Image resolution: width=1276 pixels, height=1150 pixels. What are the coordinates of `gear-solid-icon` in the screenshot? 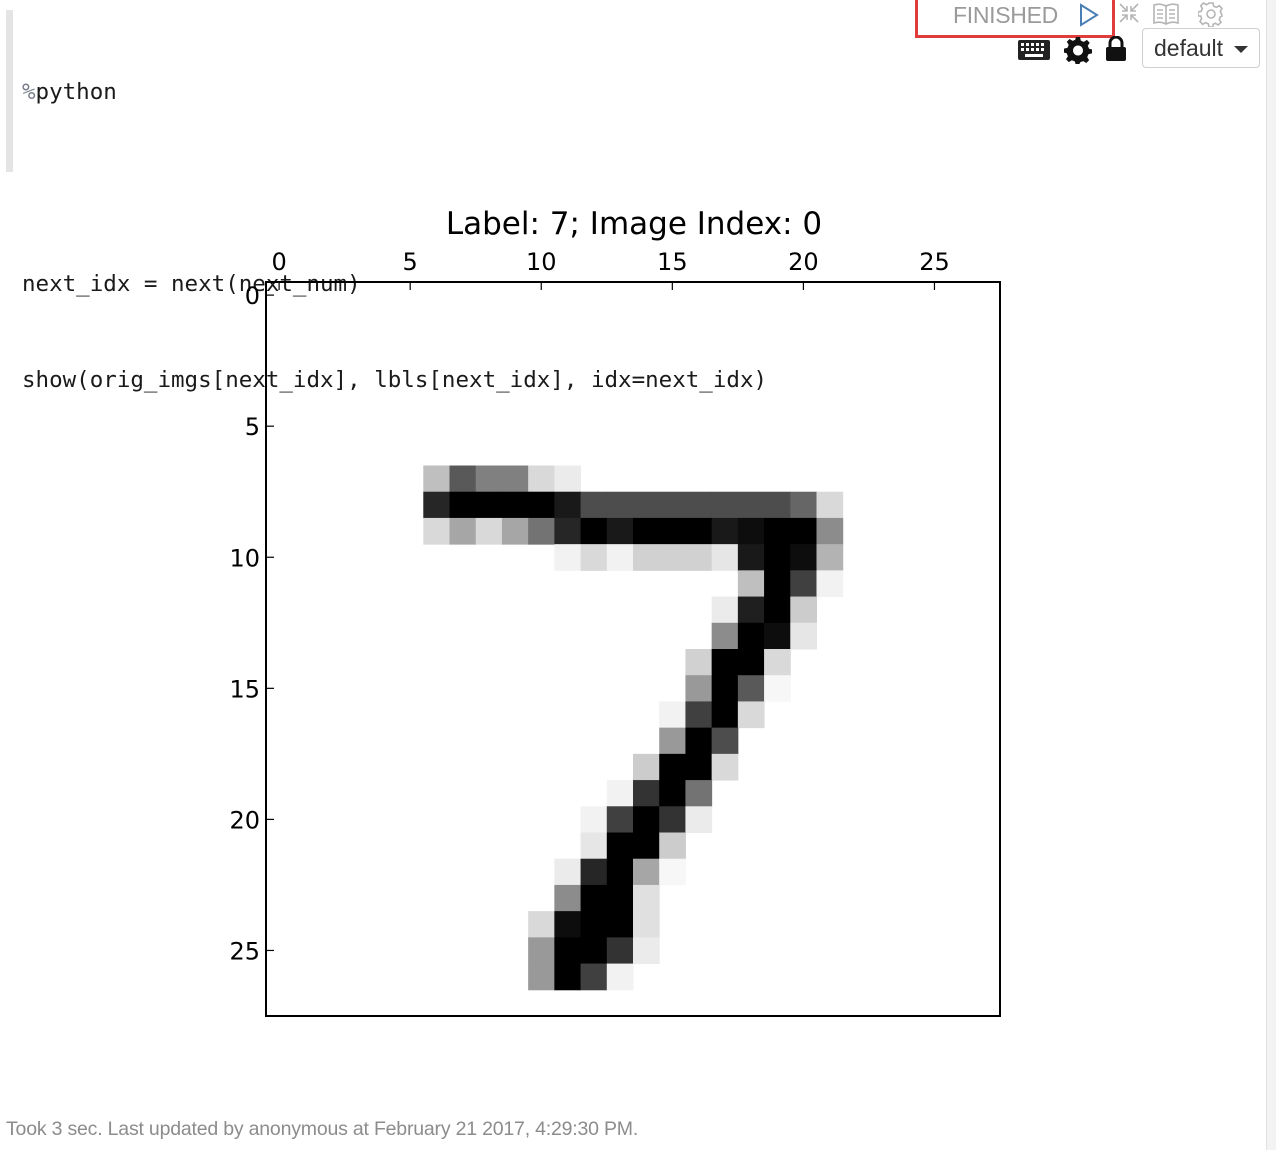 It's located at (1078, 50).